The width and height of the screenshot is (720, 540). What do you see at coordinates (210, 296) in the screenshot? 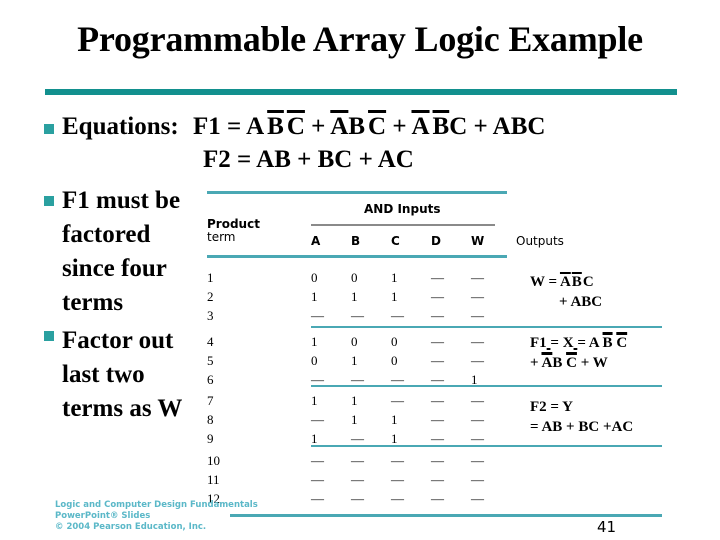
I see `product-term-number: 2` at bounding box center [210, 296].